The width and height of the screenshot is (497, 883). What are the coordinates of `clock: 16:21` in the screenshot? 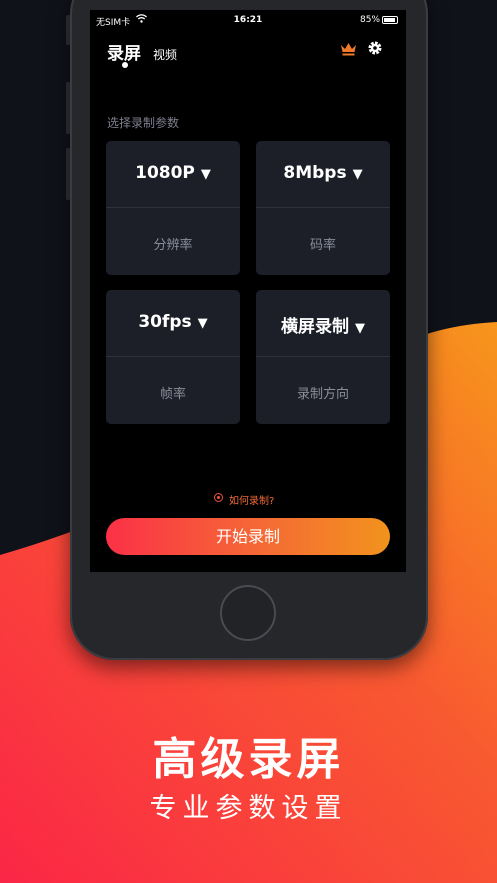 It's located at (248, 20).